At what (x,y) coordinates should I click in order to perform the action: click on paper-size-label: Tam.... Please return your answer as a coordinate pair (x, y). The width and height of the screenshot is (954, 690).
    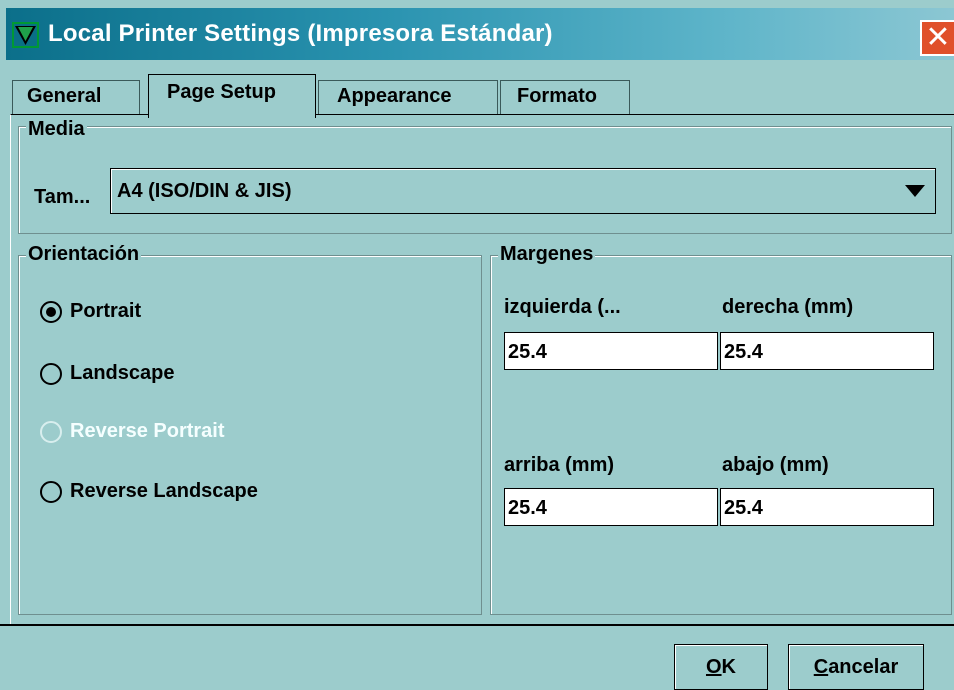
    Looking at the image, I should click on (62, 197).